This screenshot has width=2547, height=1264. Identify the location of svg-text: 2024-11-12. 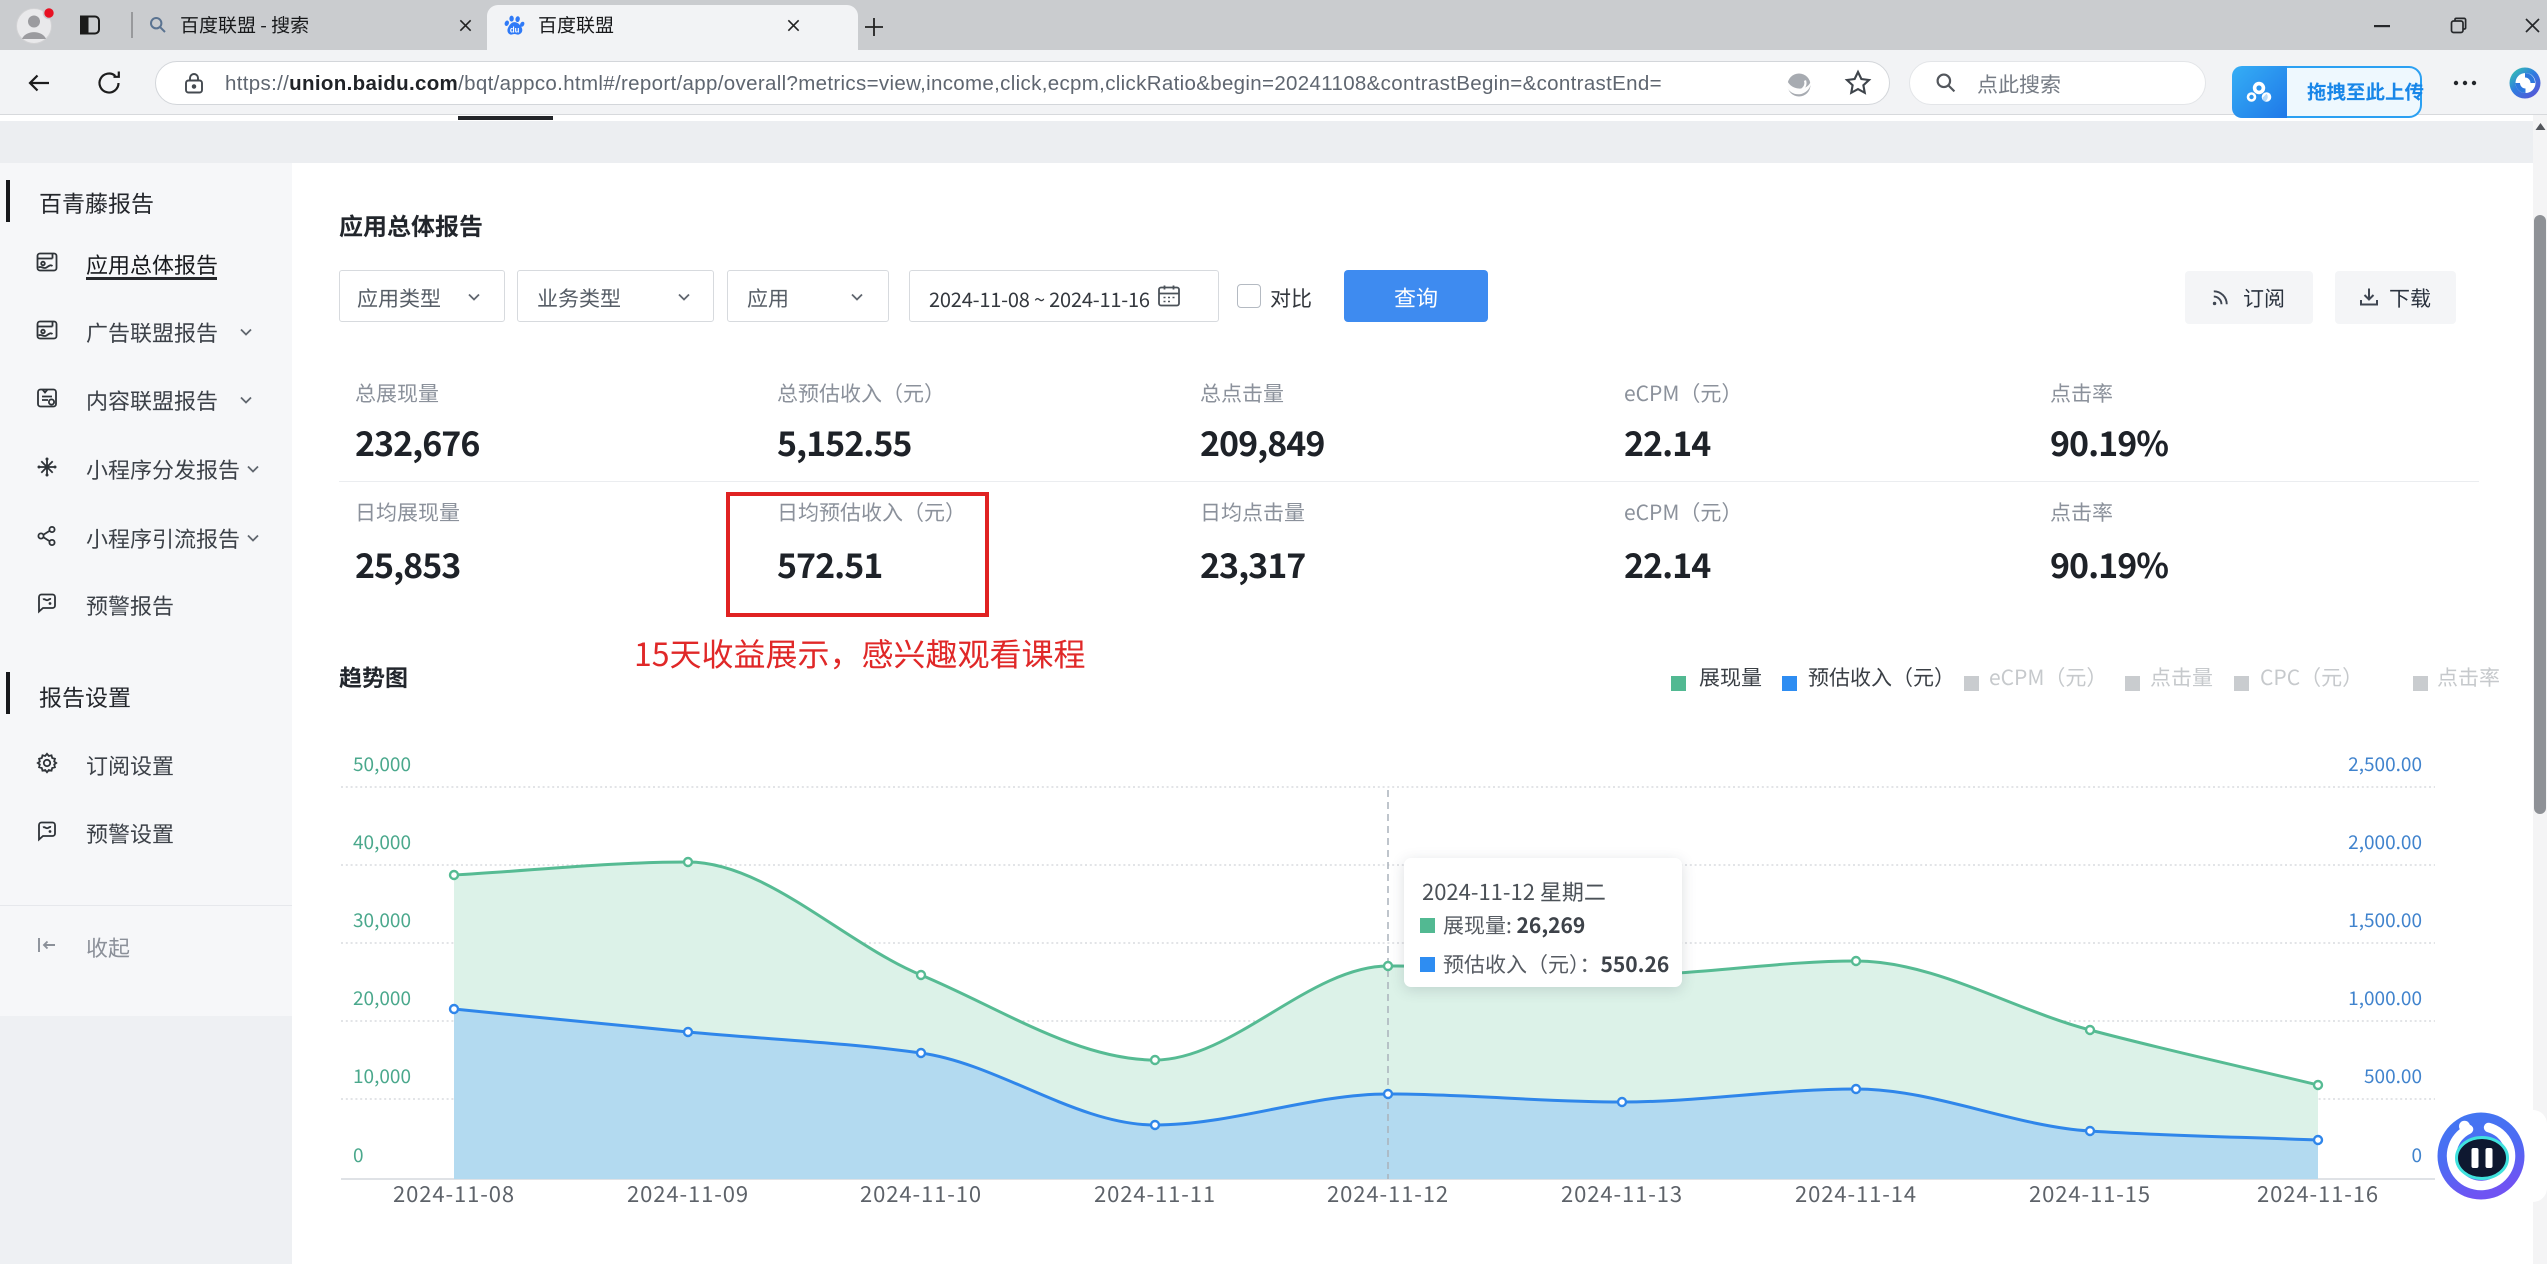
(1388, 1193).